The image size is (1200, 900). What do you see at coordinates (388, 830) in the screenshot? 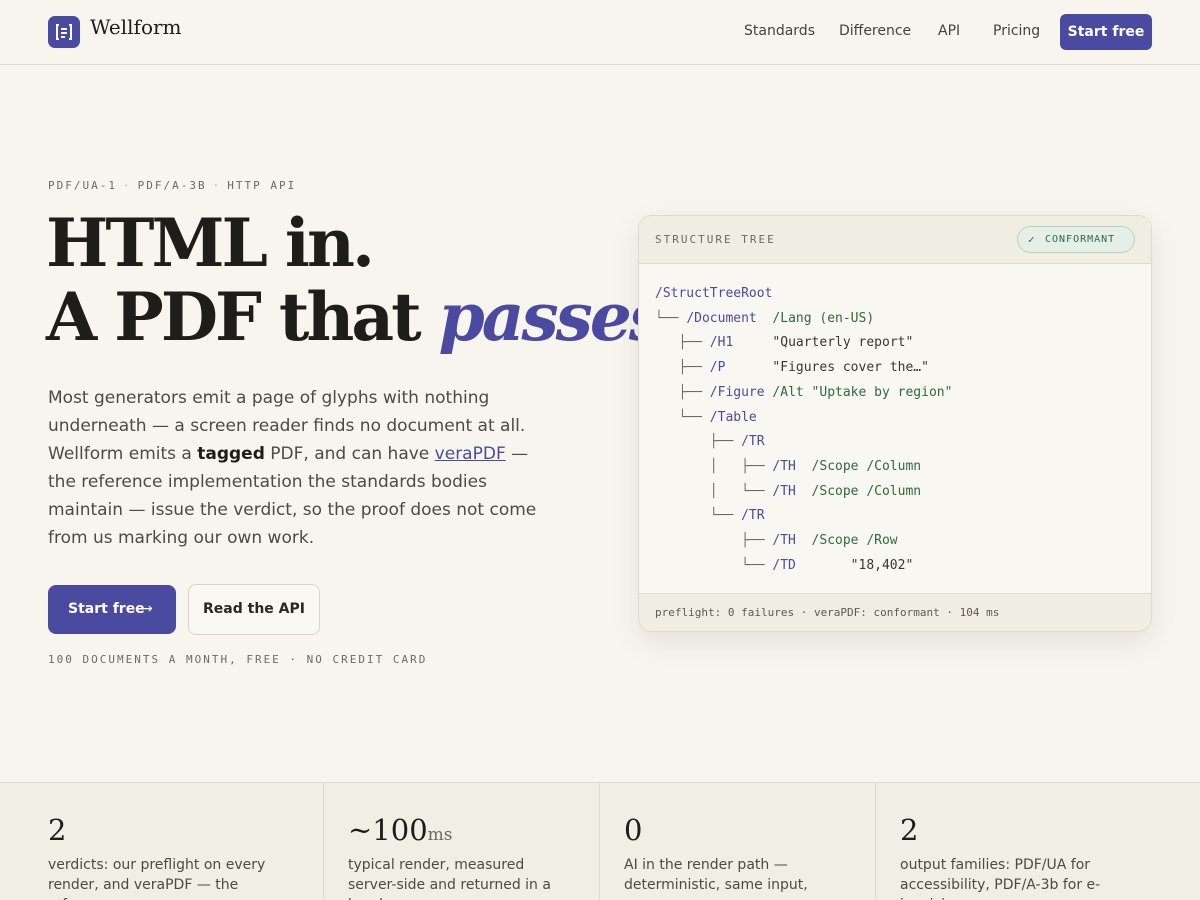
I see `stat-value: ~100` at bounding box center [388, 830].